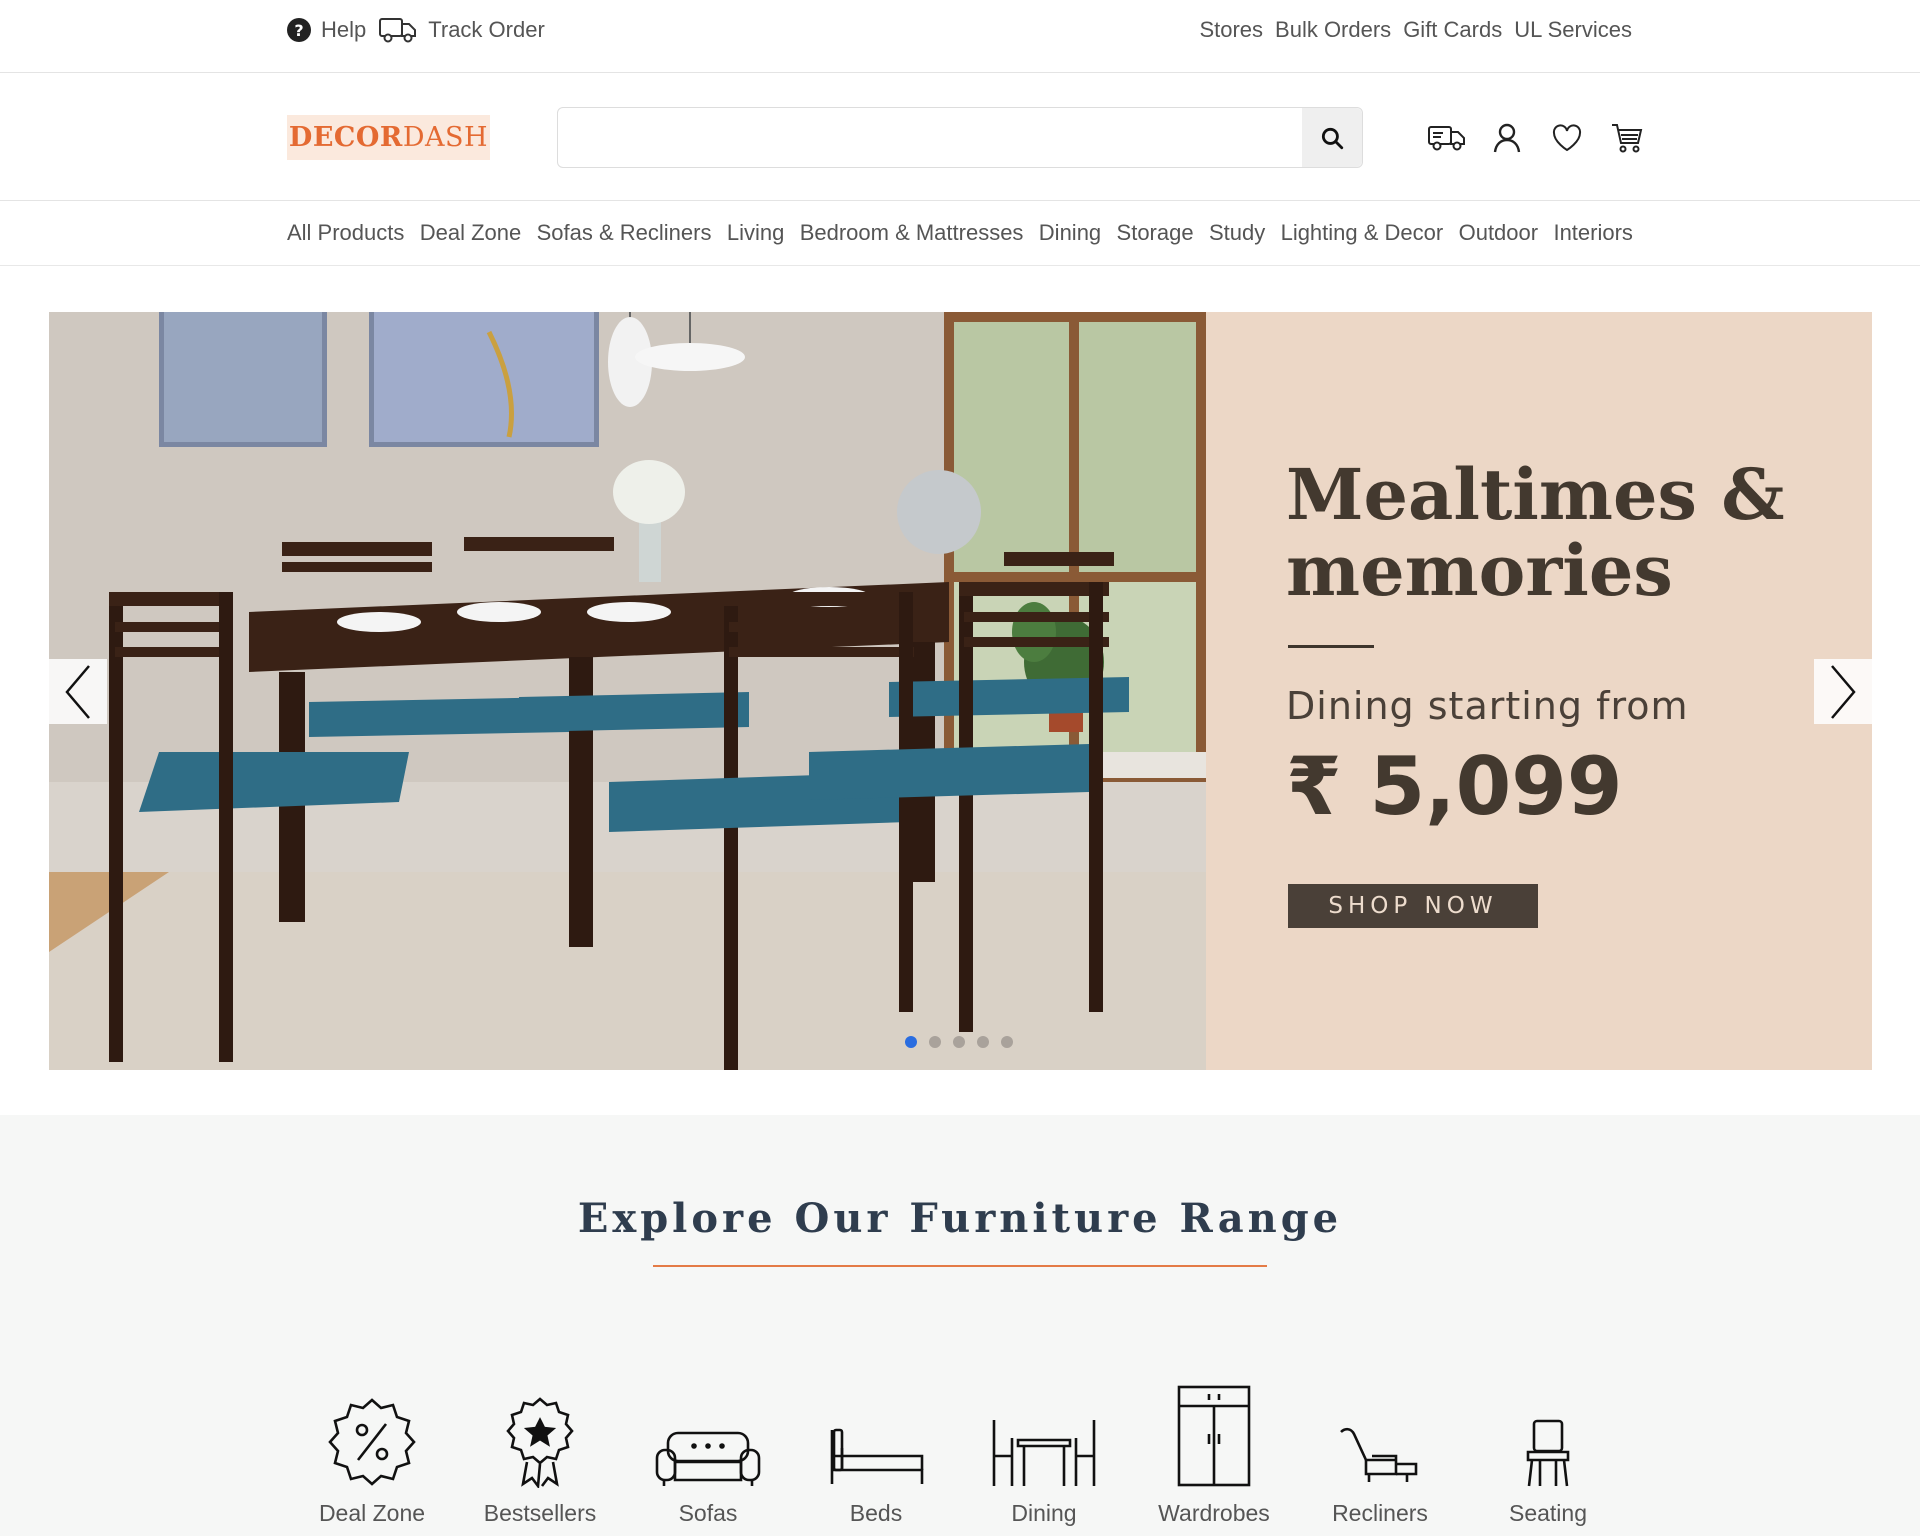 This screenshot has width=1920, height=1536. I want to click on category-label-sofas: Sofas, so click(708, 1513).